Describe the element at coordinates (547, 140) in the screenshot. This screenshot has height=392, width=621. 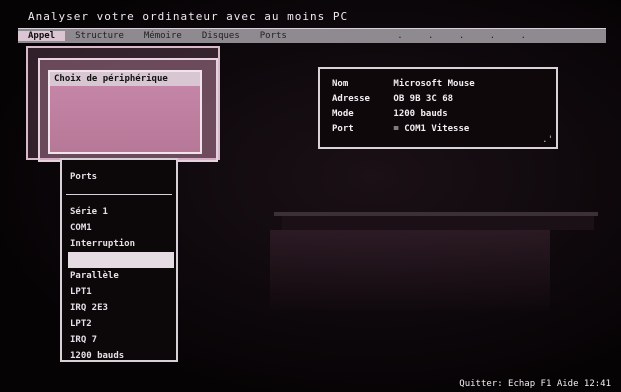
I see `resize-corner-icon: .'` at that location.